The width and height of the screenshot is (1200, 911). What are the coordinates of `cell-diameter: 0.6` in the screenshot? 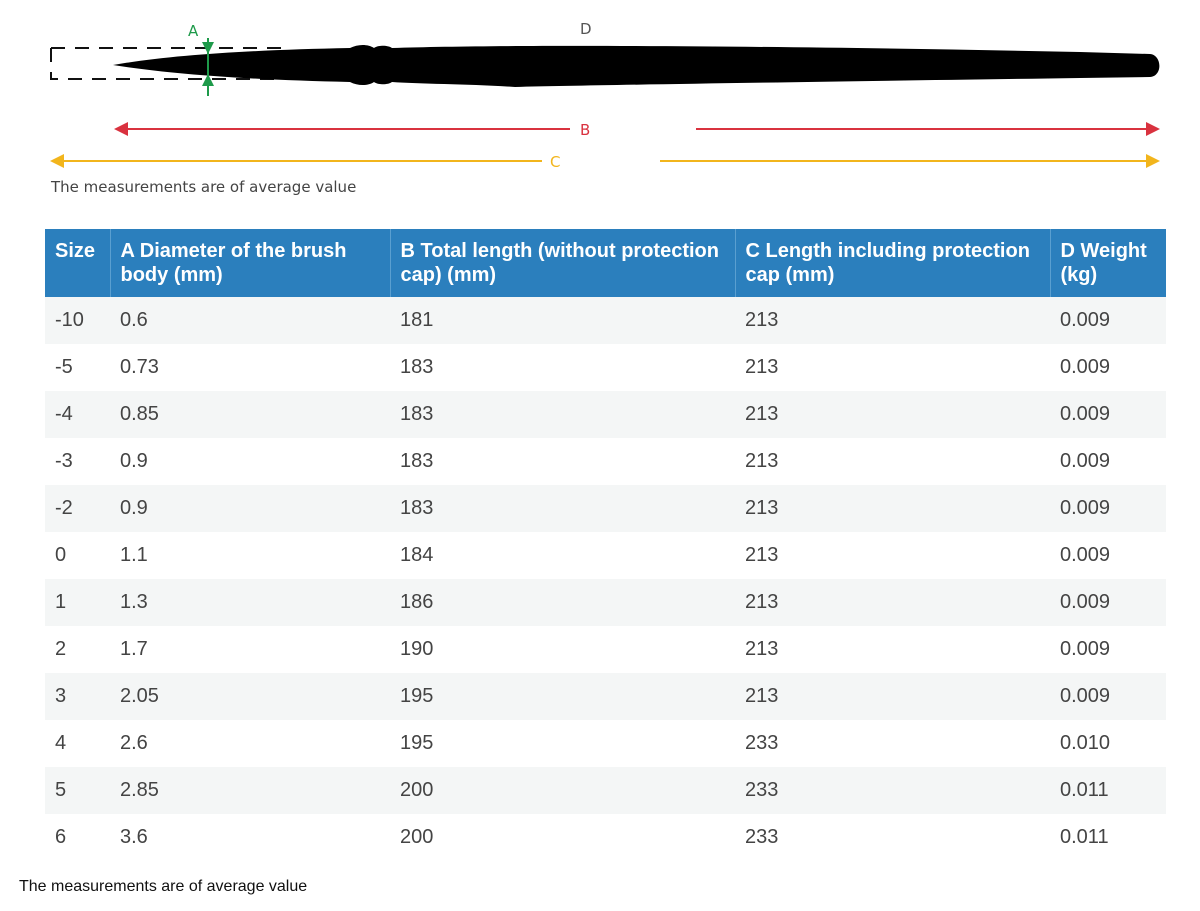 It's located at (250, 320).